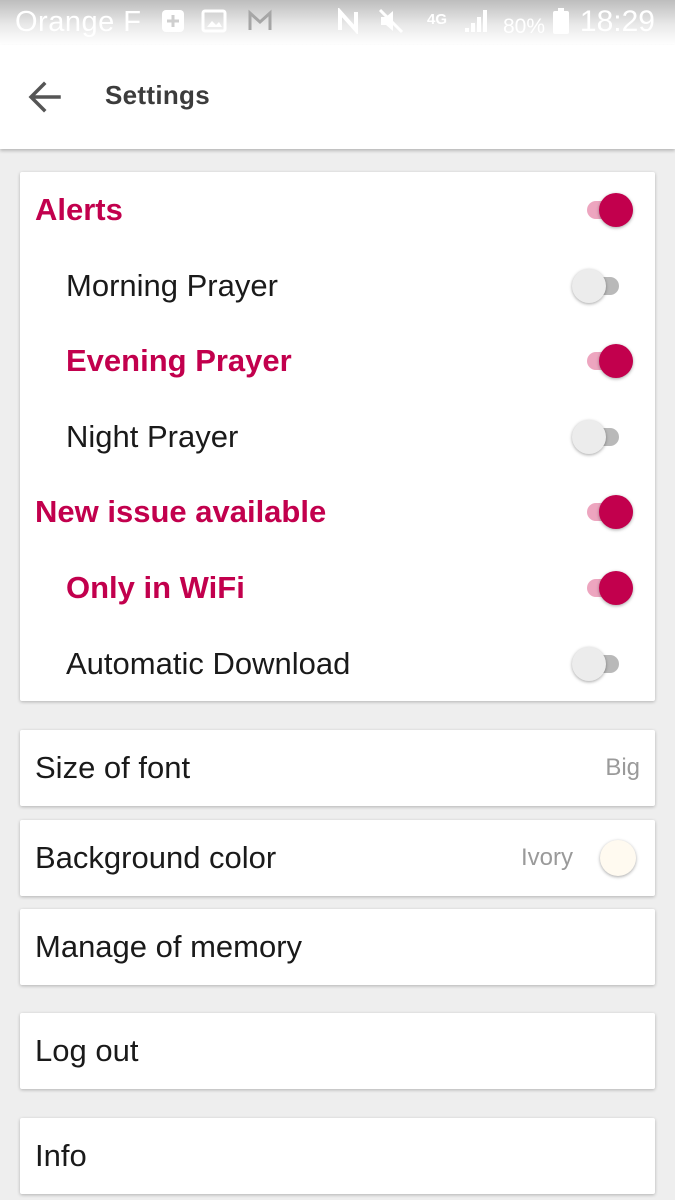  I want to click on setting-row-night-prayer: Night Prayer, so click(337, 436).